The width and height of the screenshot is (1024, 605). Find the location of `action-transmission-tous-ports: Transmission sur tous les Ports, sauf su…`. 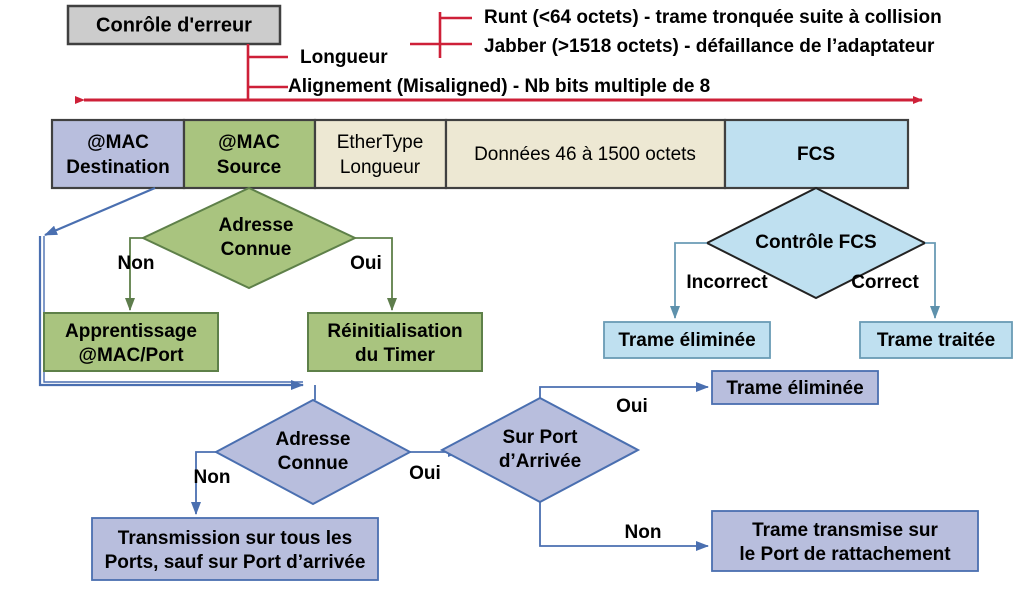

action-transmission-tous-ports: Transmission sur tous les Ports, sauf su… is located at coordinates (235, 549).